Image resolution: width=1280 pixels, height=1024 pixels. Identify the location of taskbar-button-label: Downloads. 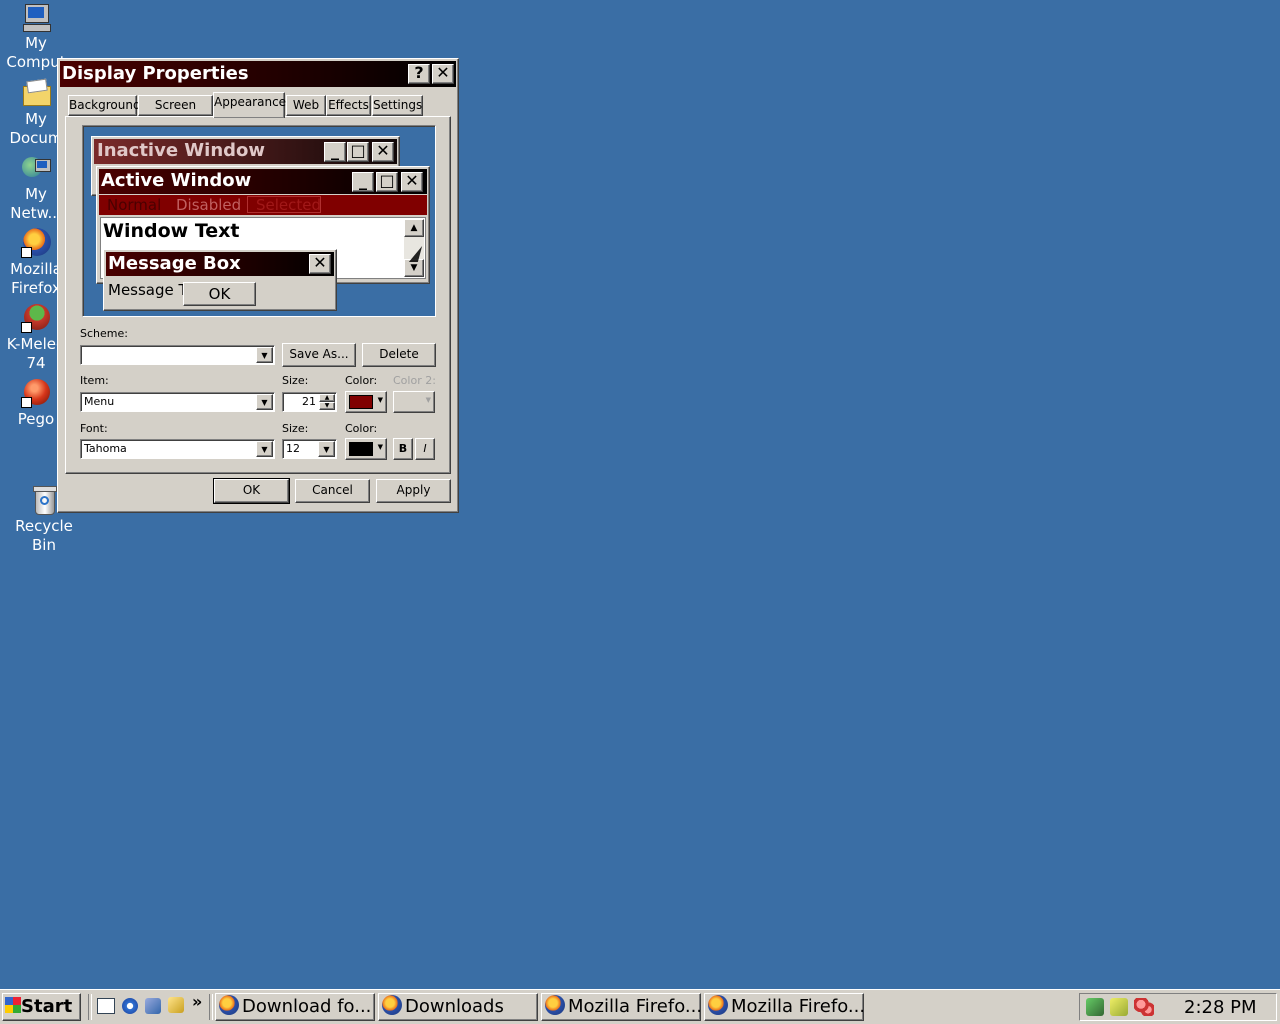
(454, 1006).